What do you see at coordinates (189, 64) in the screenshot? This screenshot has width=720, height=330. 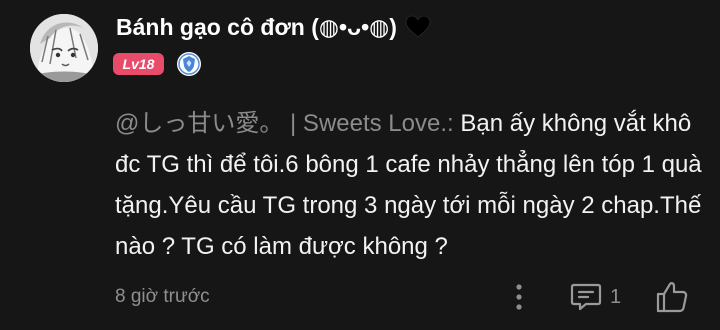 I see `shield-member-icon` at bounding box center [189, 64].